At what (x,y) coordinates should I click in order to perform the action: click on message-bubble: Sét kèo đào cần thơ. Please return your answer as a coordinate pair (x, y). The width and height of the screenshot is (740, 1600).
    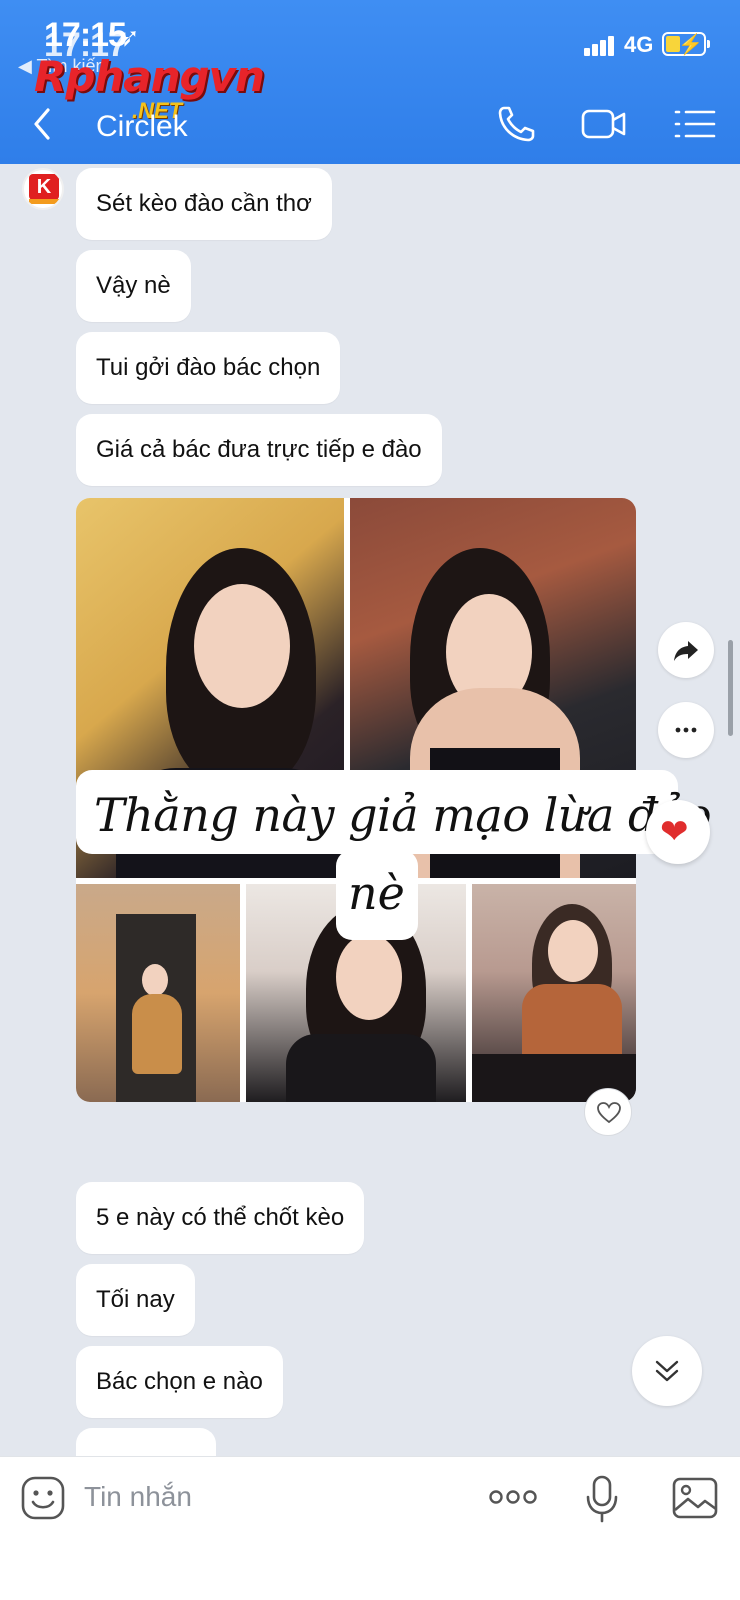
    Looking at the image, I should click on (204, 204).